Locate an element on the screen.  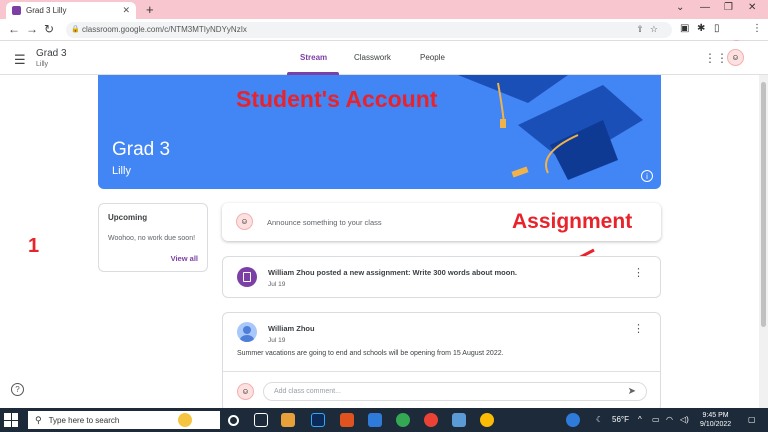
class-comment-input: Add class comment... ➤ is located at coordinates (455, 391).